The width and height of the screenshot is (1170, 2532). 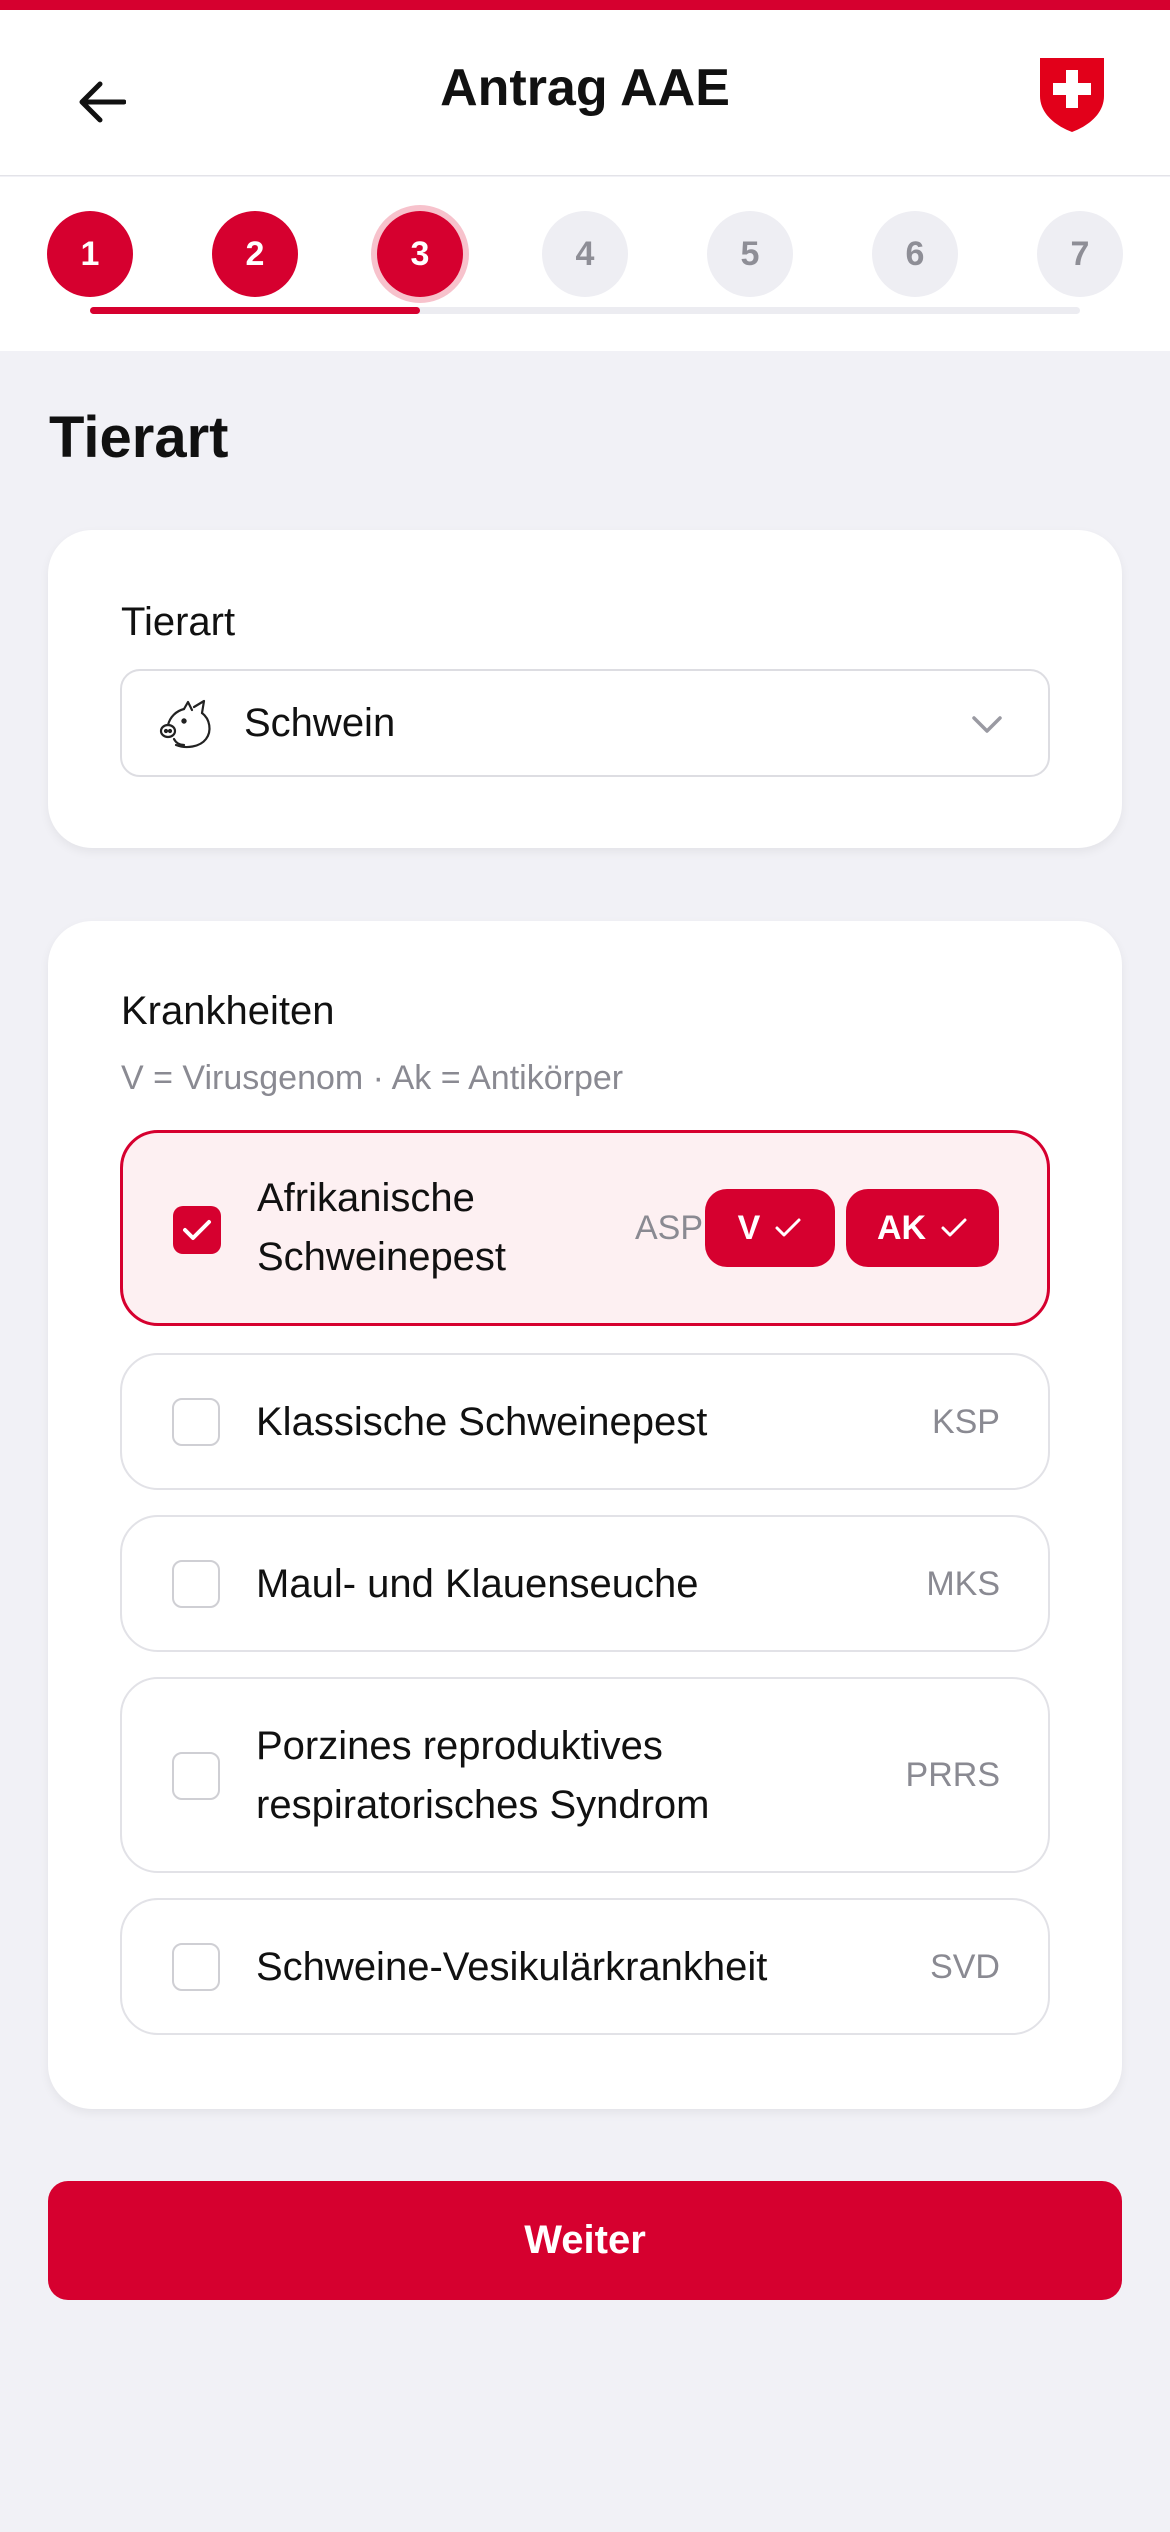 I want to click on test-badge-ak-label: AK, so click(x=901, y=1227).